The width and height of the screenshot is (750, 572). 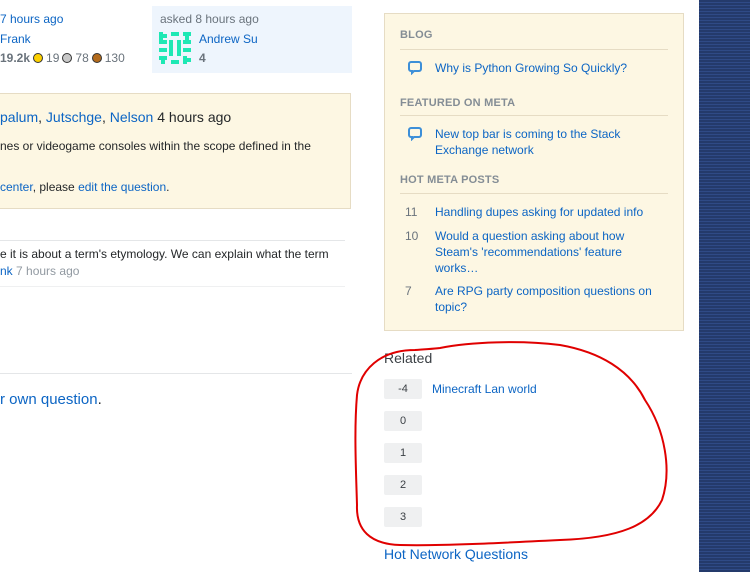 I want to click on bronze-badge-count: 130, so click(x=114, y=58).